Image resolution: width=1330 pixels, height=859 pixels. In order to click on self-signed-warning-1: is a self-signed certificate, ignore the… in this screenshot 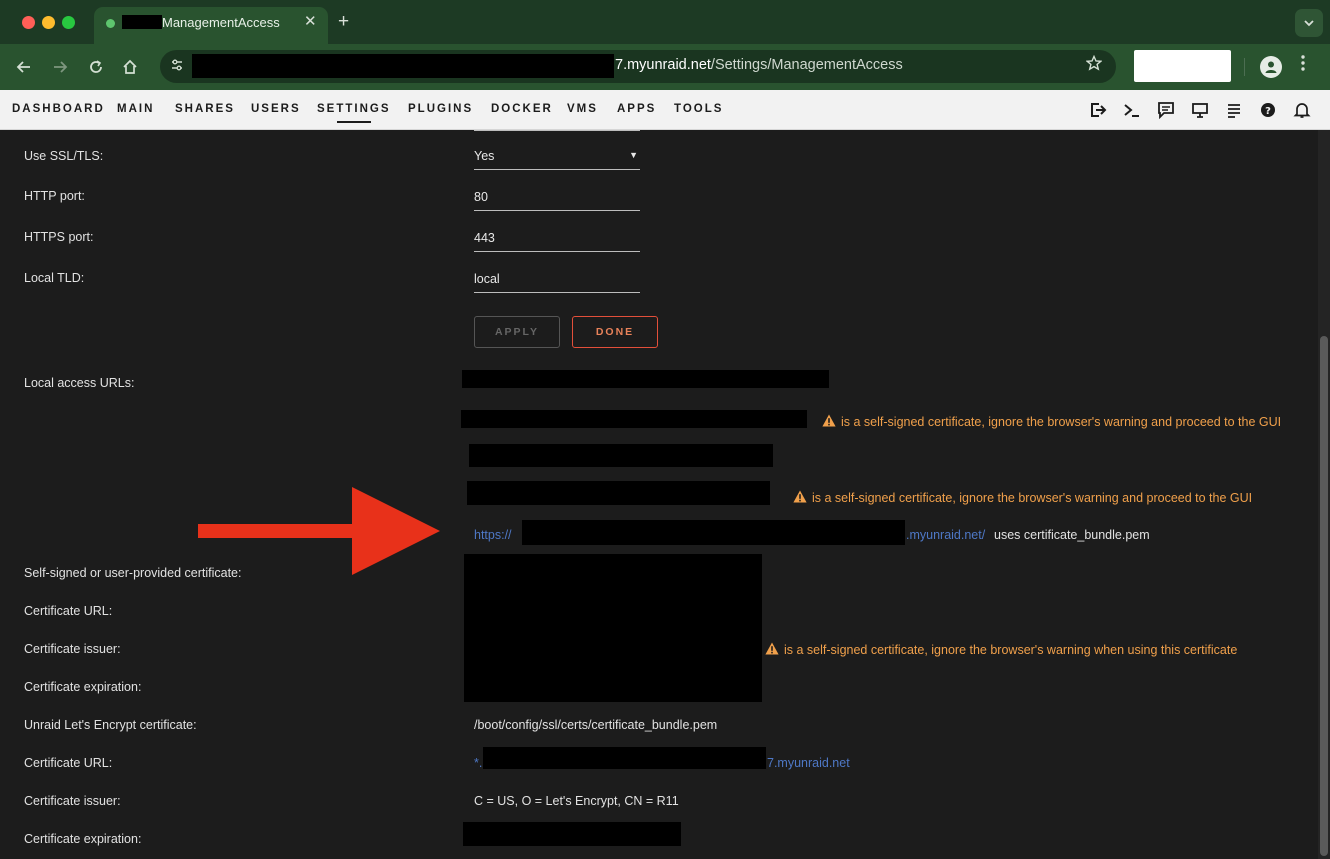, I will do `click(1051, 421)`.